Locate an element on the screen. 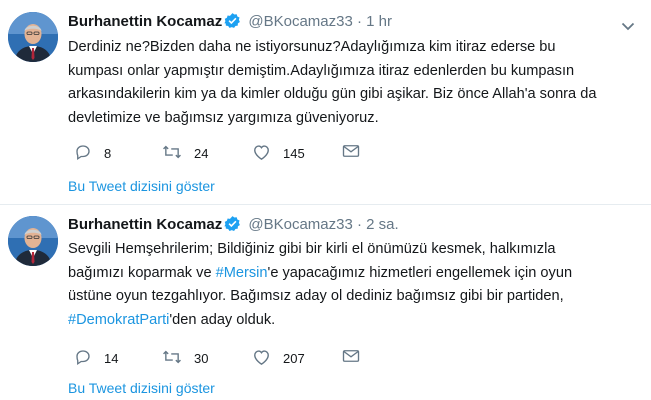 The height and width of the screenshot is (400, 651). chevron-down-icon is located at coordinates (628, 27).